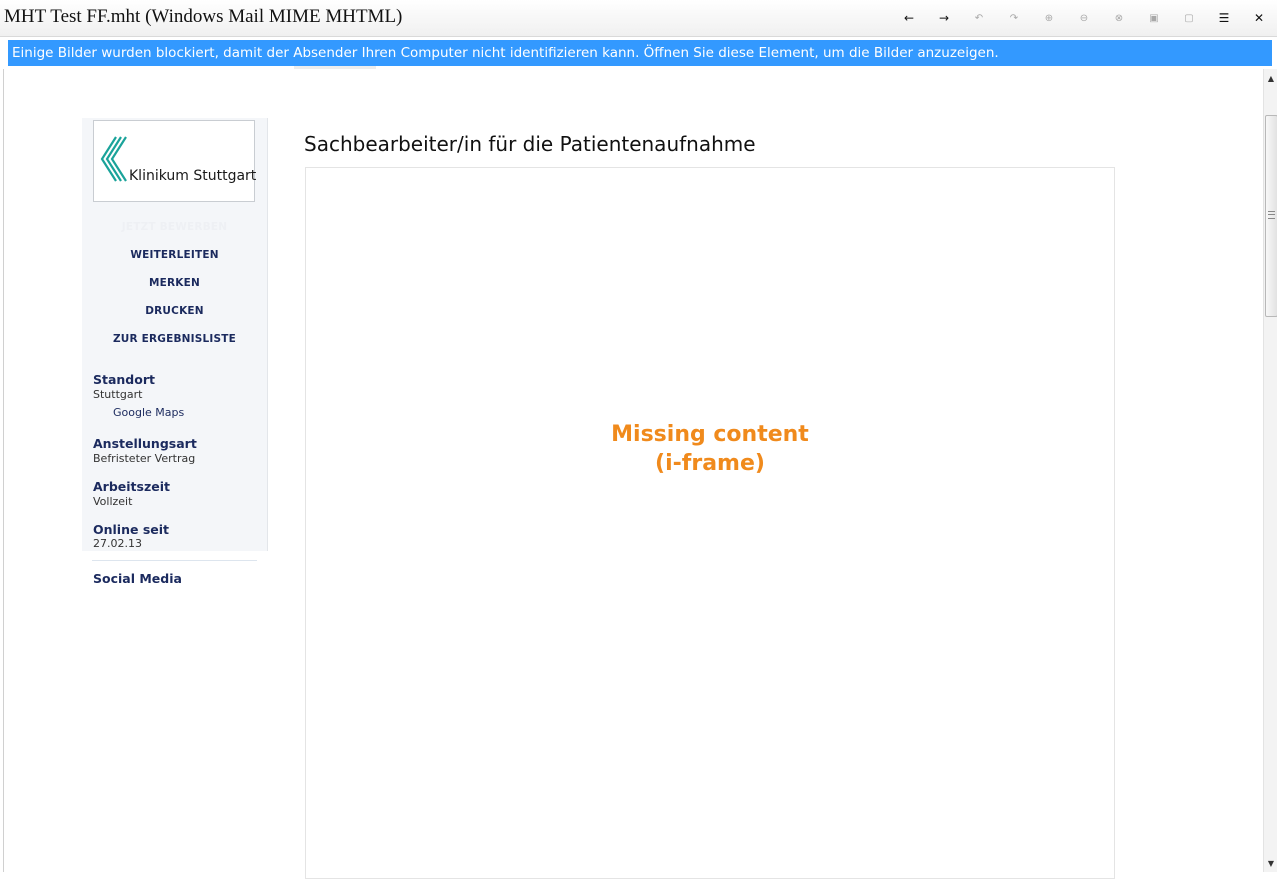 This screenshot has height=879, width=1277. What do you see at coordinates (1259, 18) in the screenshot?
I see `close-icon: ✕` at bounding box center [1259, 18].